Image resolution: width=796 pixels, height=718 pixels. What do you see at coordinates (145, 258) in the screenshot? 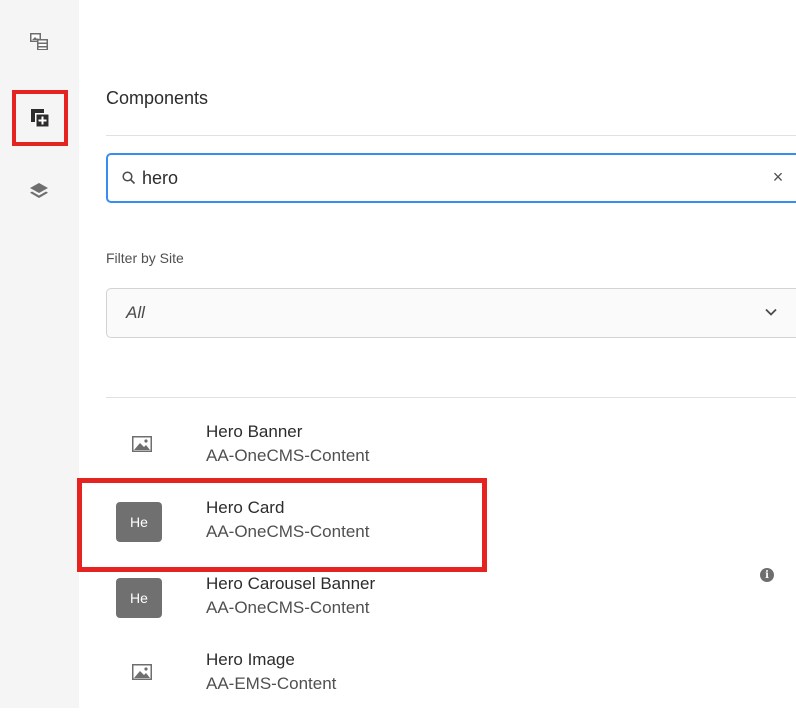
I see `filter-label: Filter by Site` at bounding box center [145, 258].